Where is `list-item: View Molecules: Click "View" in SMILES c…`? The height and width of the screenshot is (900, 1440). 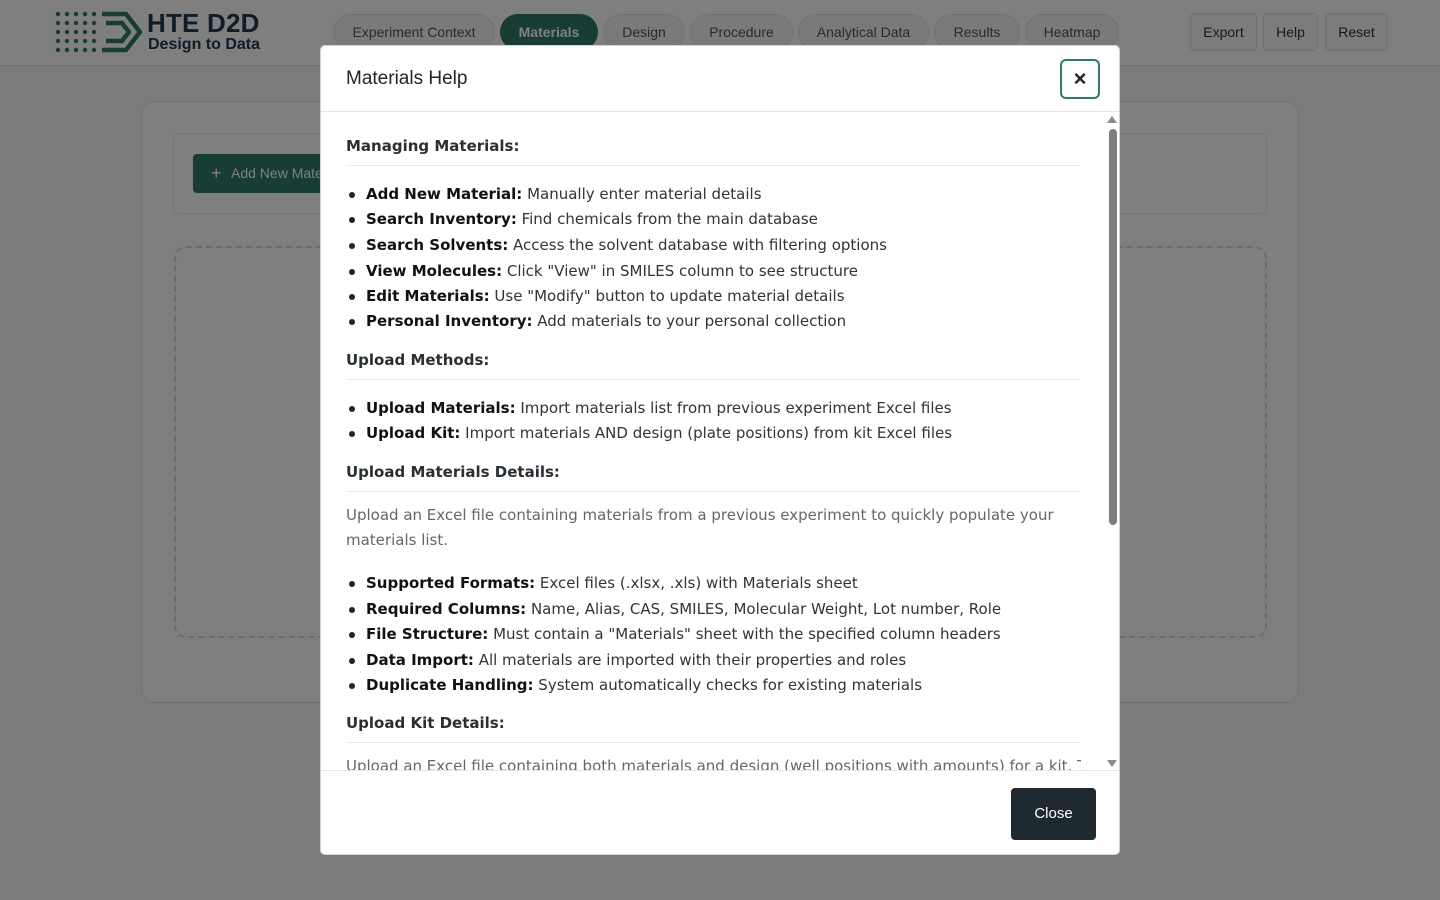 list-item: View Molecules: Click "View" in SMILES c… is located at coordinates (603, 271).